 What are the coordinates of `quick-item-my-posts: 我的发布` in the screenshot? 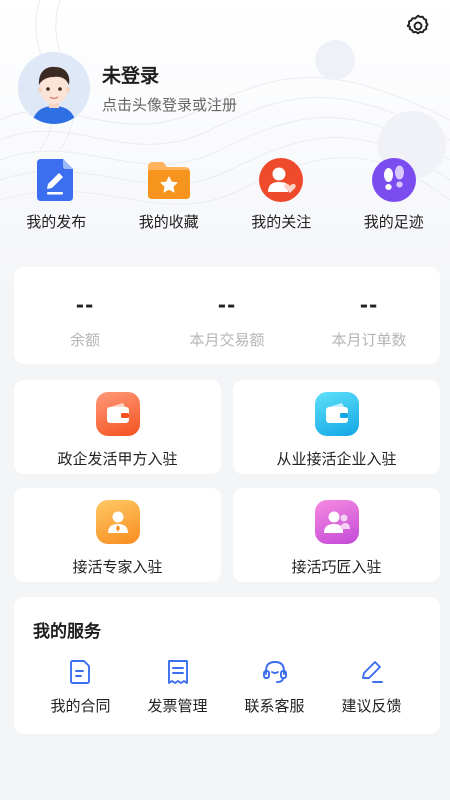 It's located at (56, 194).